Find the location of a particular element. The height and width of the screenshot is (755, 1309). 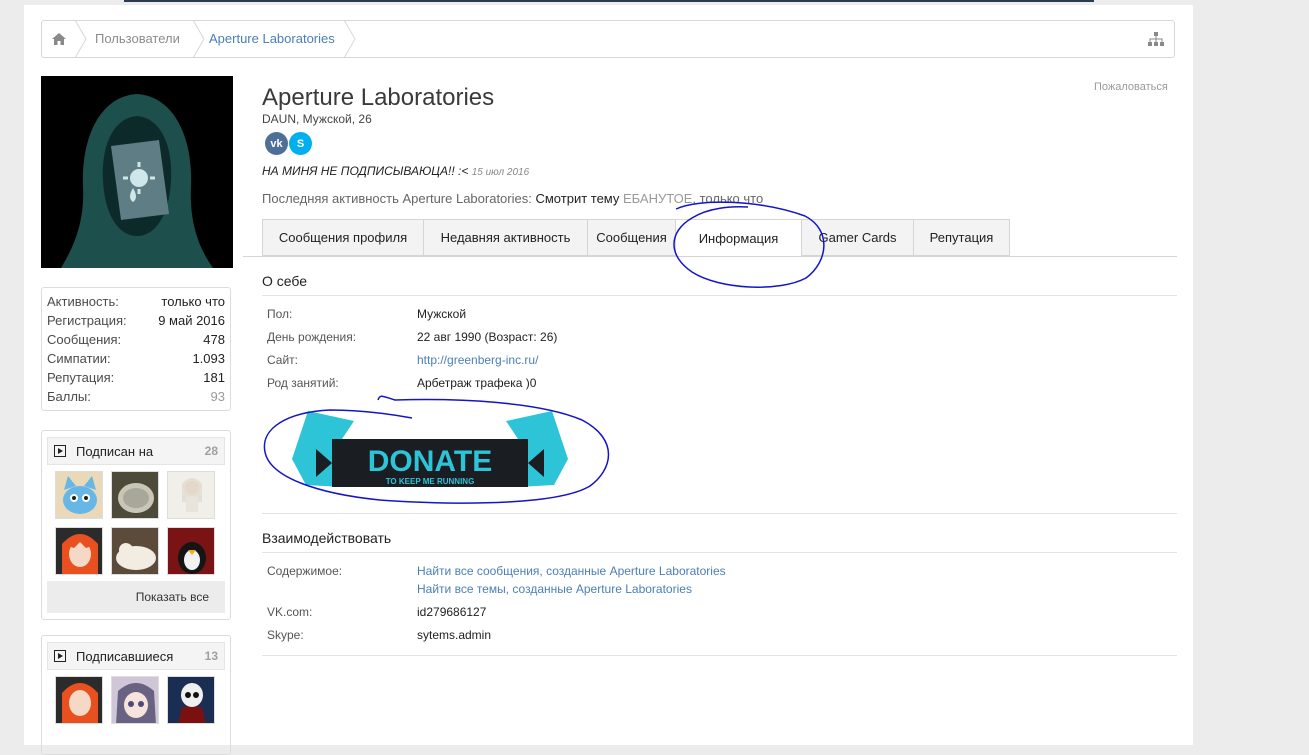

skype-icon: S is located at coordinates (300, 143).